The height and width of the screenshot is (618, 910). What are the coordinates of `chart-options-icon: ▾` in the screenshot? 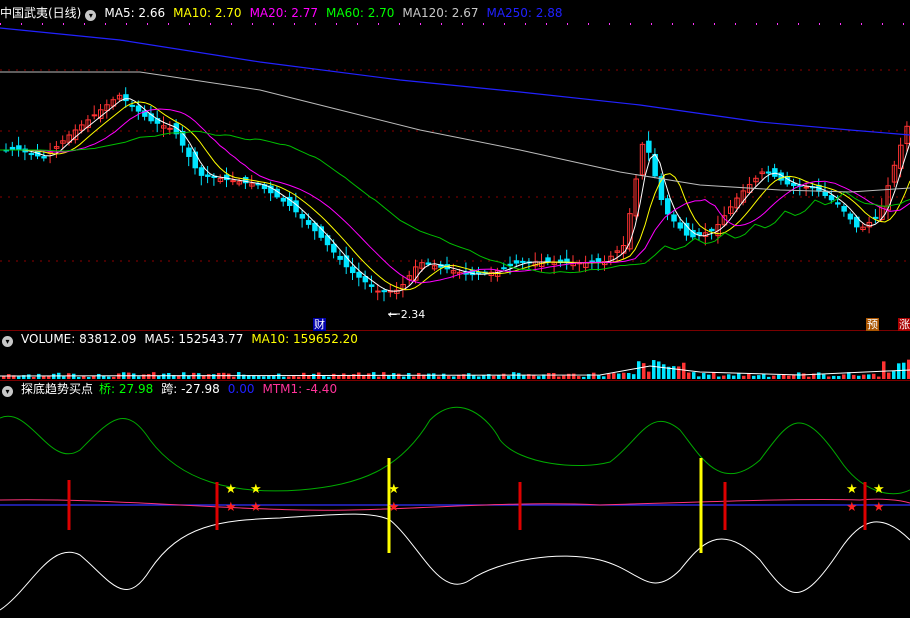 It's located at (91, 15).